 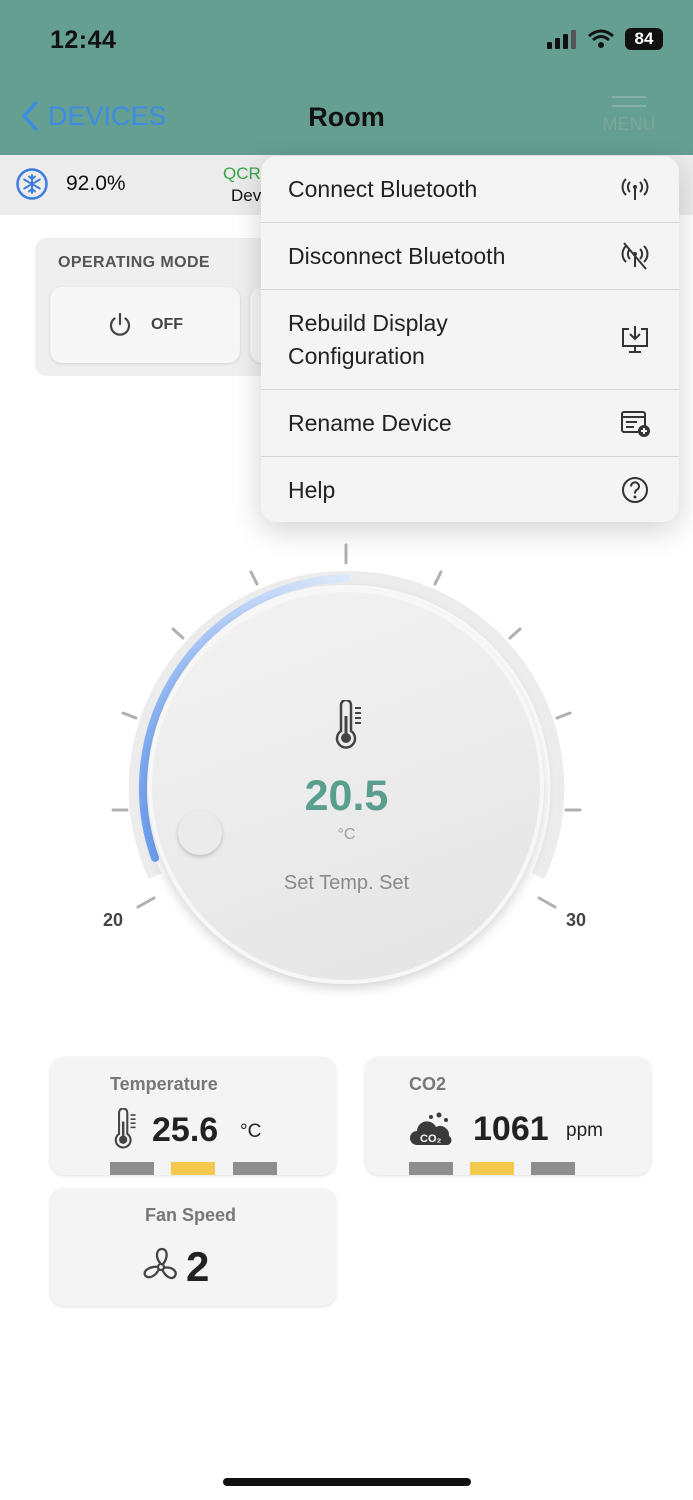 I want to click on humidity-value: 92.0%, so click(x=96, y=183).